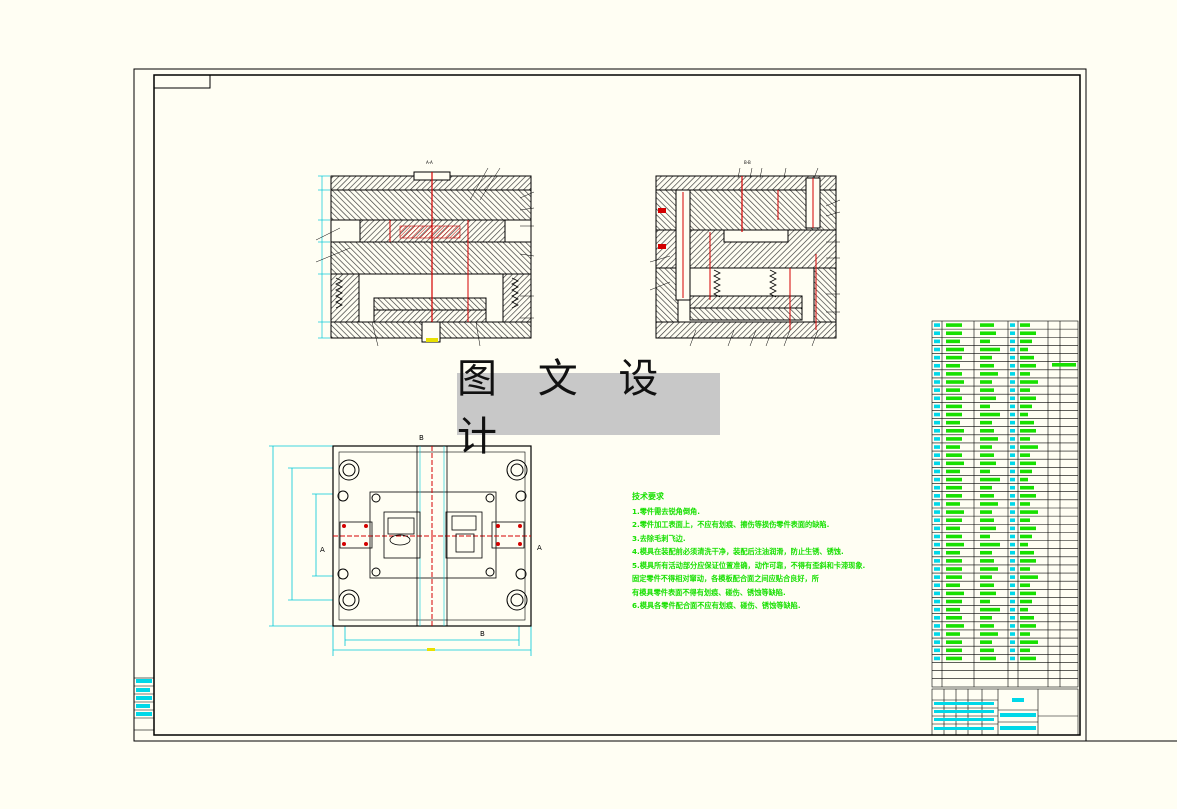 The height and width of the screenshot is (809, 1177). Describe the element at coordinates (659, 538) in the screenshot. I see `tech-item: 3.去除毛刺飞边.` at that location.